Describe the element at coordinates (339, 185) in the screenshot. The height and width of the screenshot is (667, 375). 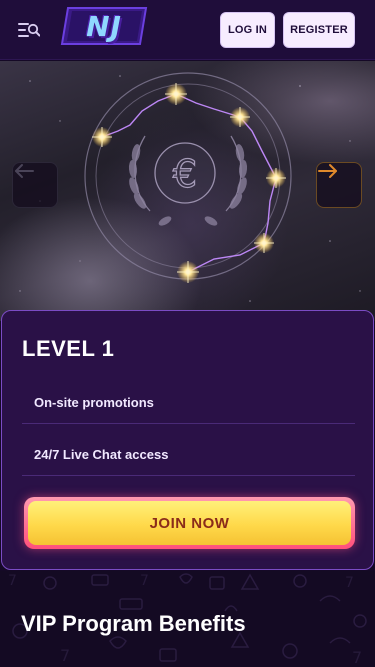
I see `carousel-next-button` at that location.